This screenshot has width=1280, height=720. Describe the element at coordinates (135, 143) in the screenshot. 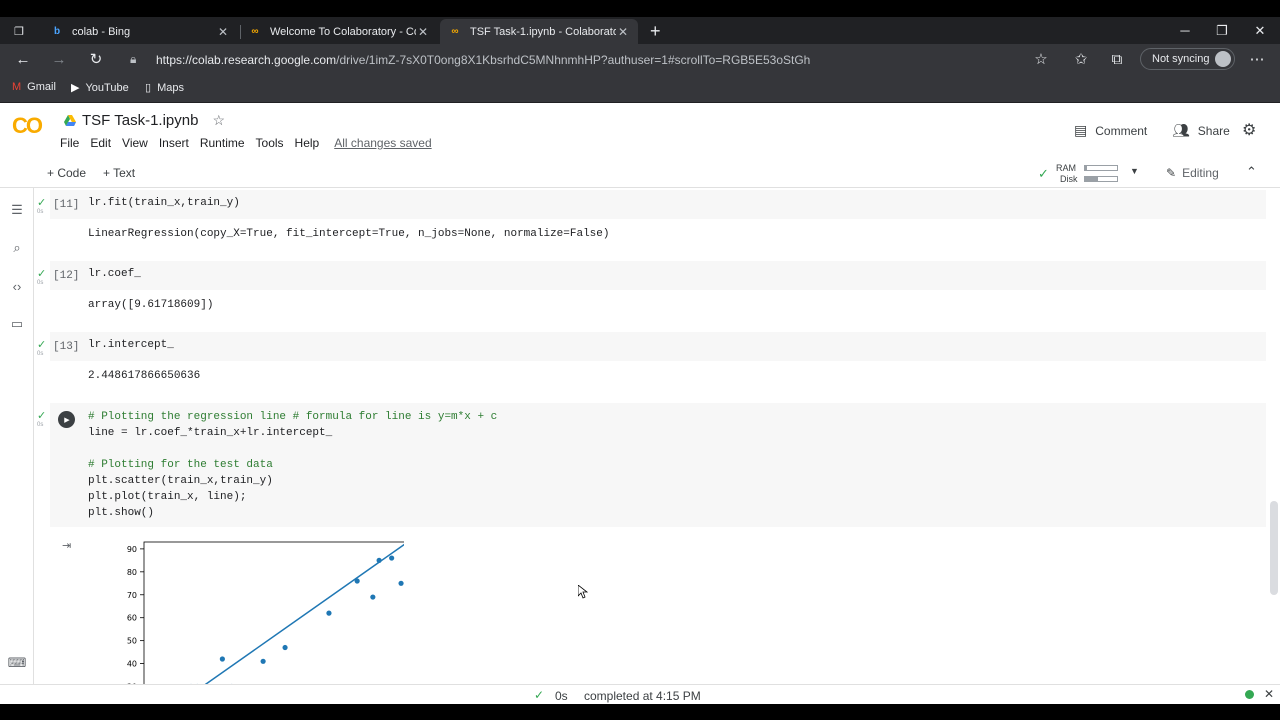

I see `menu-view: View` at that location.